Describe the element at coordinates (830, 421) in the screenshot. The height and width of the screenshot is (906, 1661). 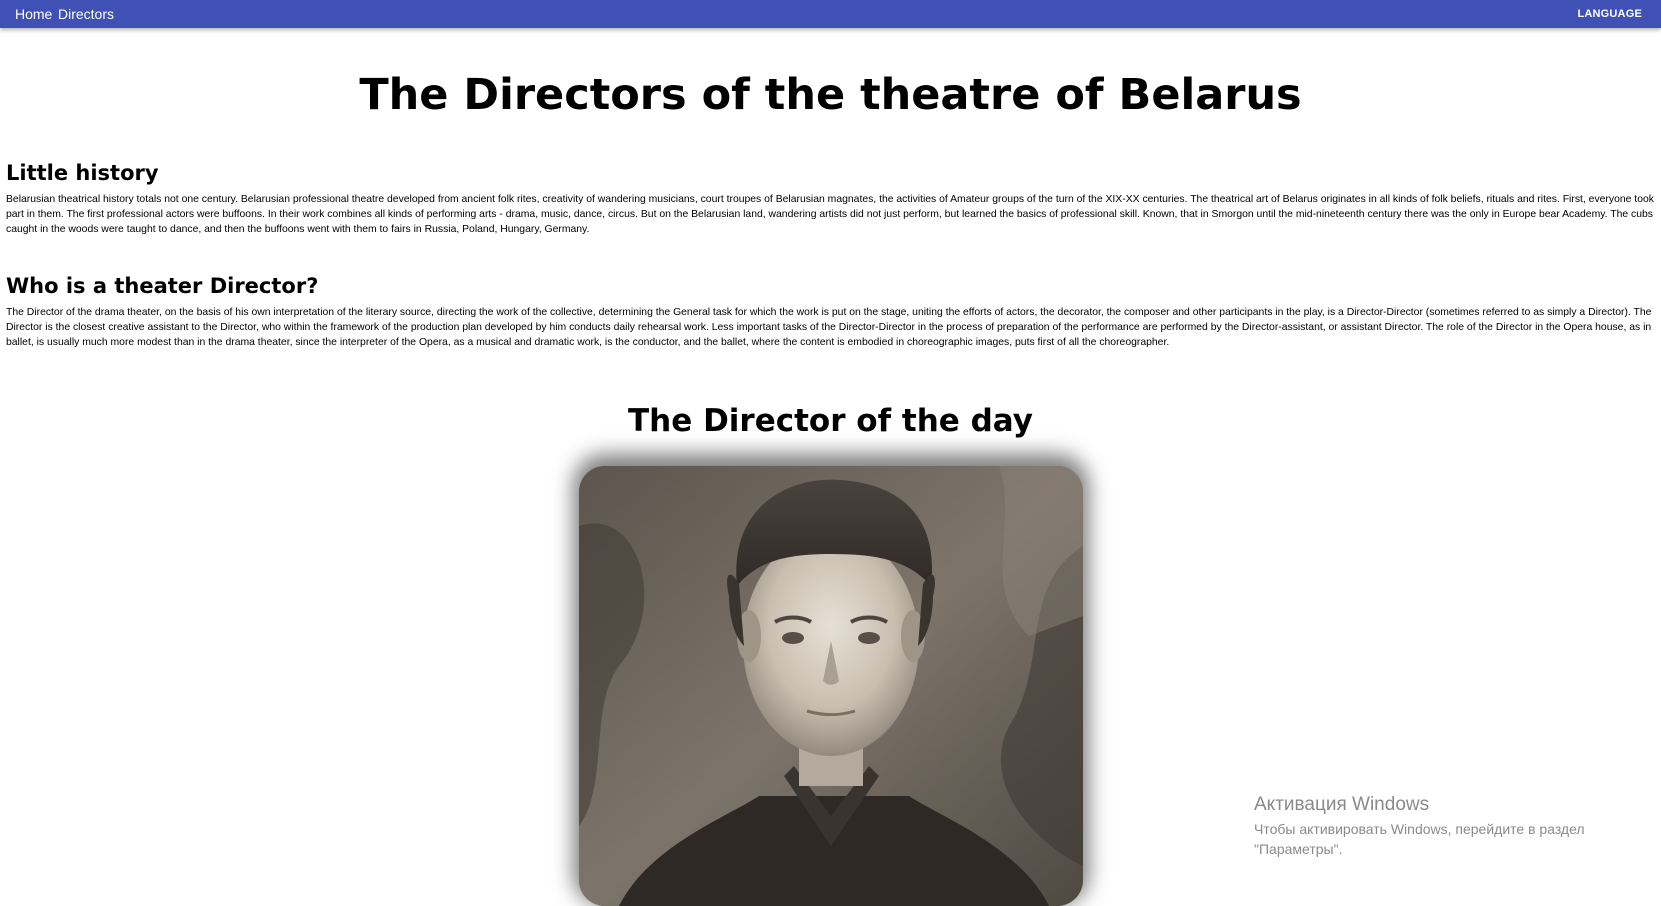
I see `director-of-day-heading: The Director of the day` at that location.